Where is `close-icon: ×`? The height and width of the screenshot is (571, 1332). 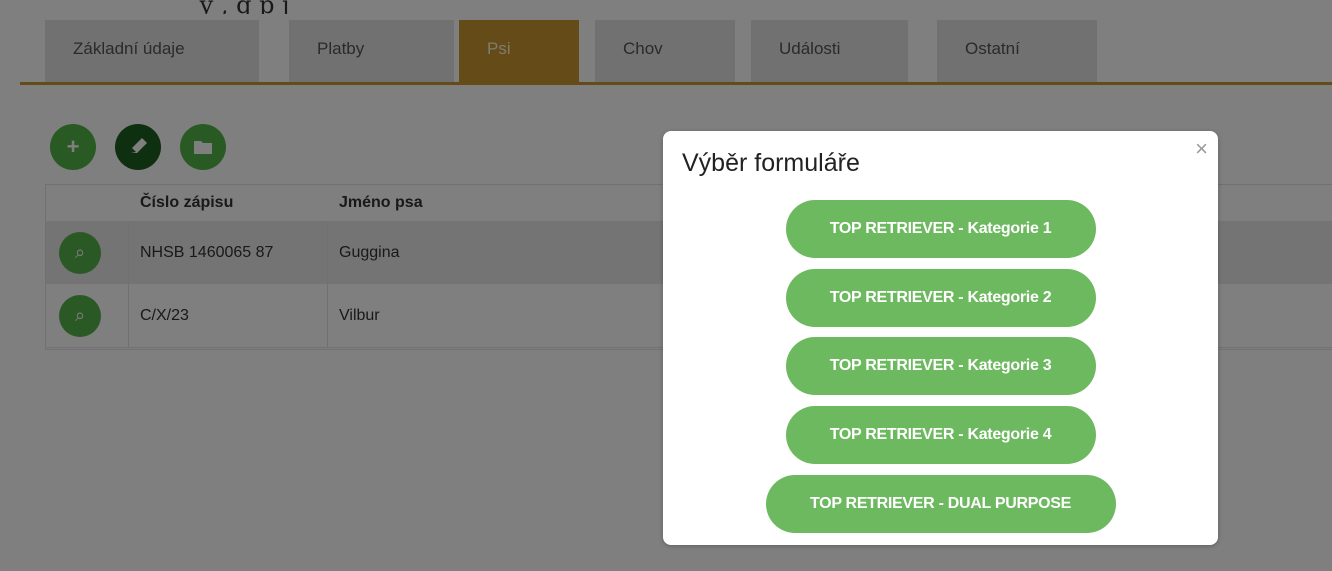
close-icon: × is located at coordinates (1201, 149).